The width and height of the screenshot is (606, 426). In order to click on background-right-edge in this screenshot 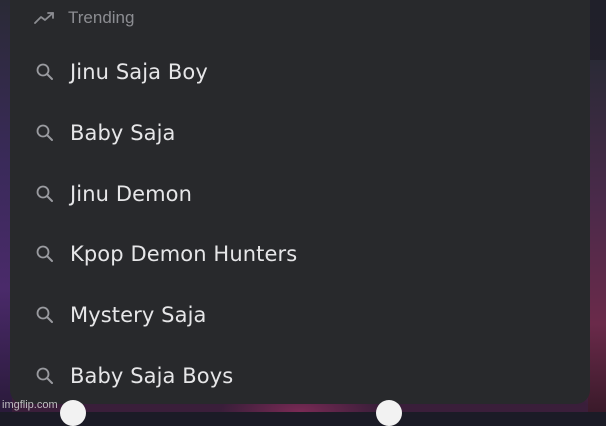, I will do `click(597, 236)`.